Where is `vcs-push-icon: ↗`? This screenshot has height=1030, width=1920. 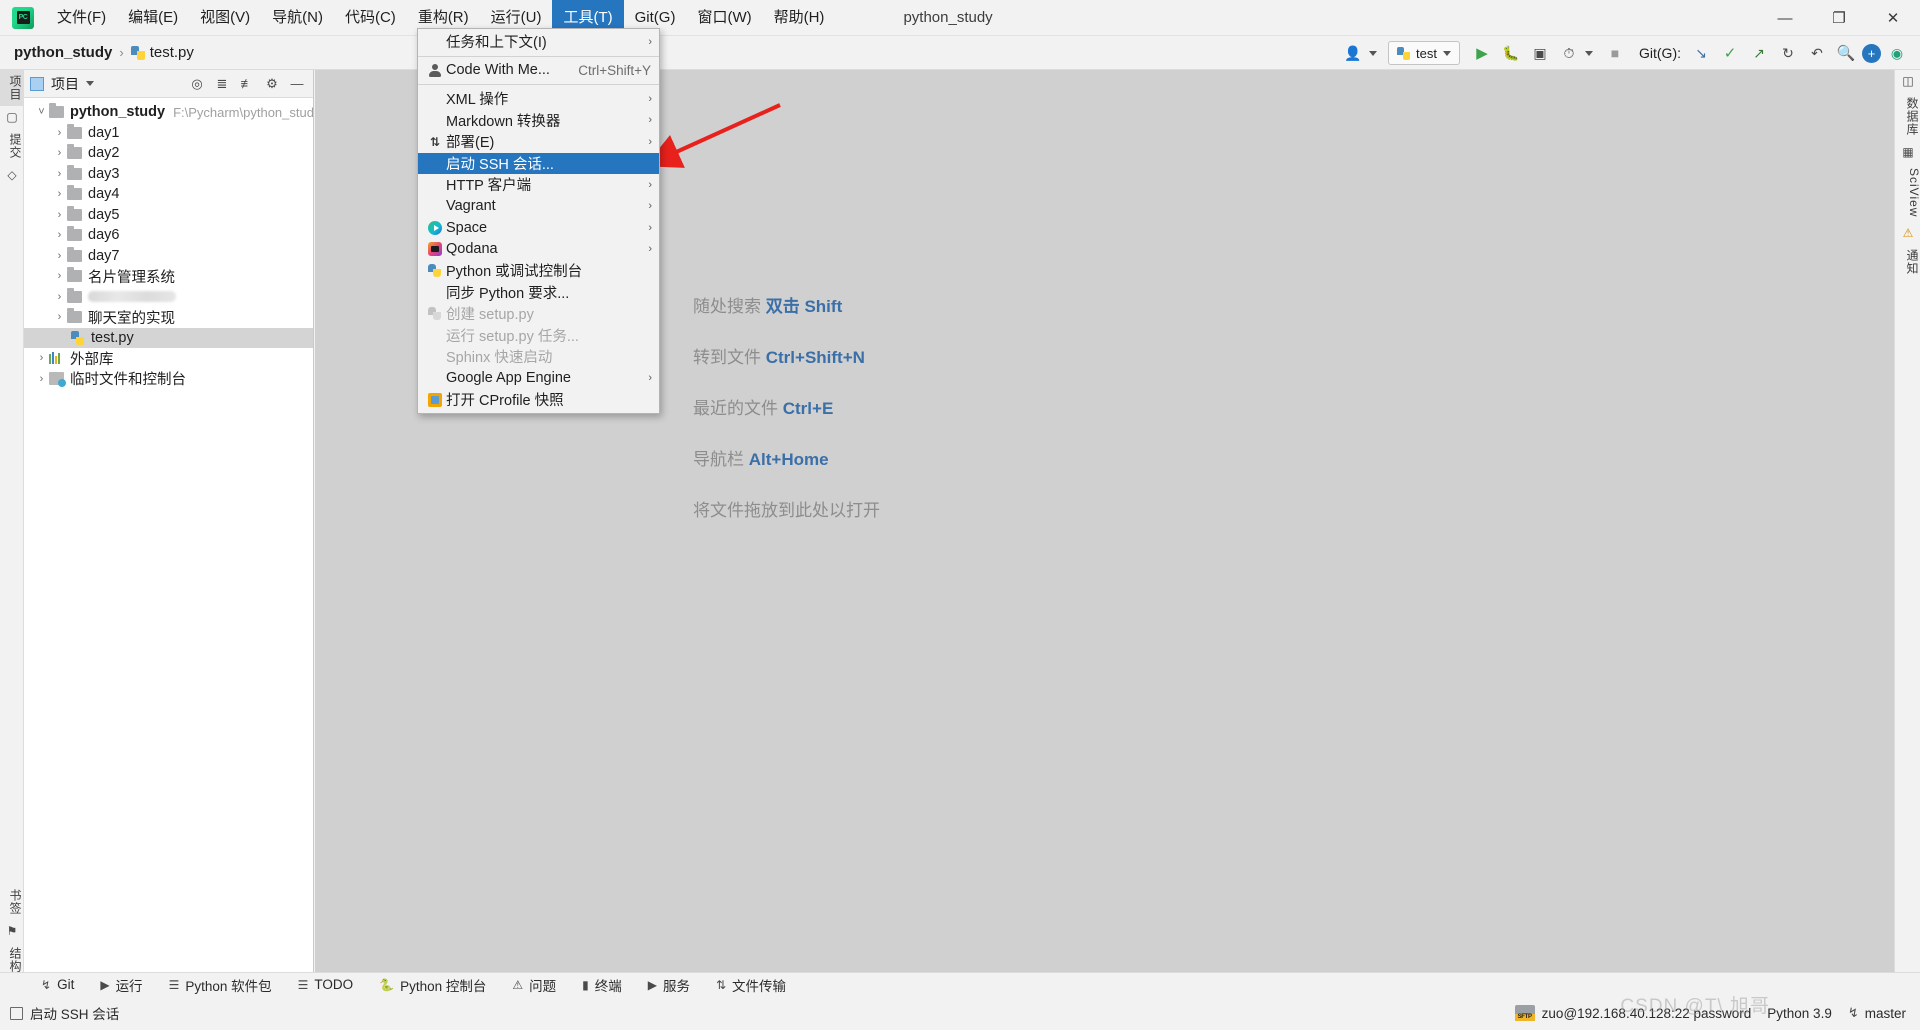
vcs-push-icon: ↗ is located at coordinates (1759, 53).